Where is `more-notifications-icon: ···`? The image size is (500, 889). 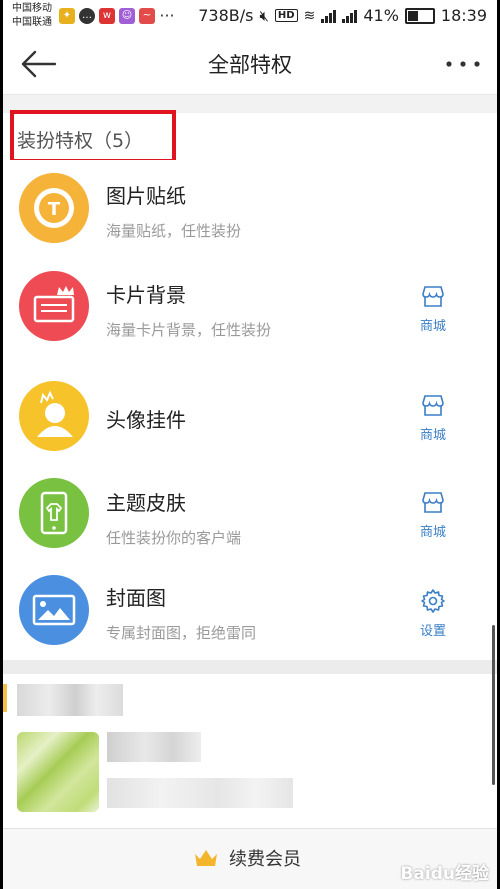
more-notifications-icon: ··· is located at coordinates (167, 15).